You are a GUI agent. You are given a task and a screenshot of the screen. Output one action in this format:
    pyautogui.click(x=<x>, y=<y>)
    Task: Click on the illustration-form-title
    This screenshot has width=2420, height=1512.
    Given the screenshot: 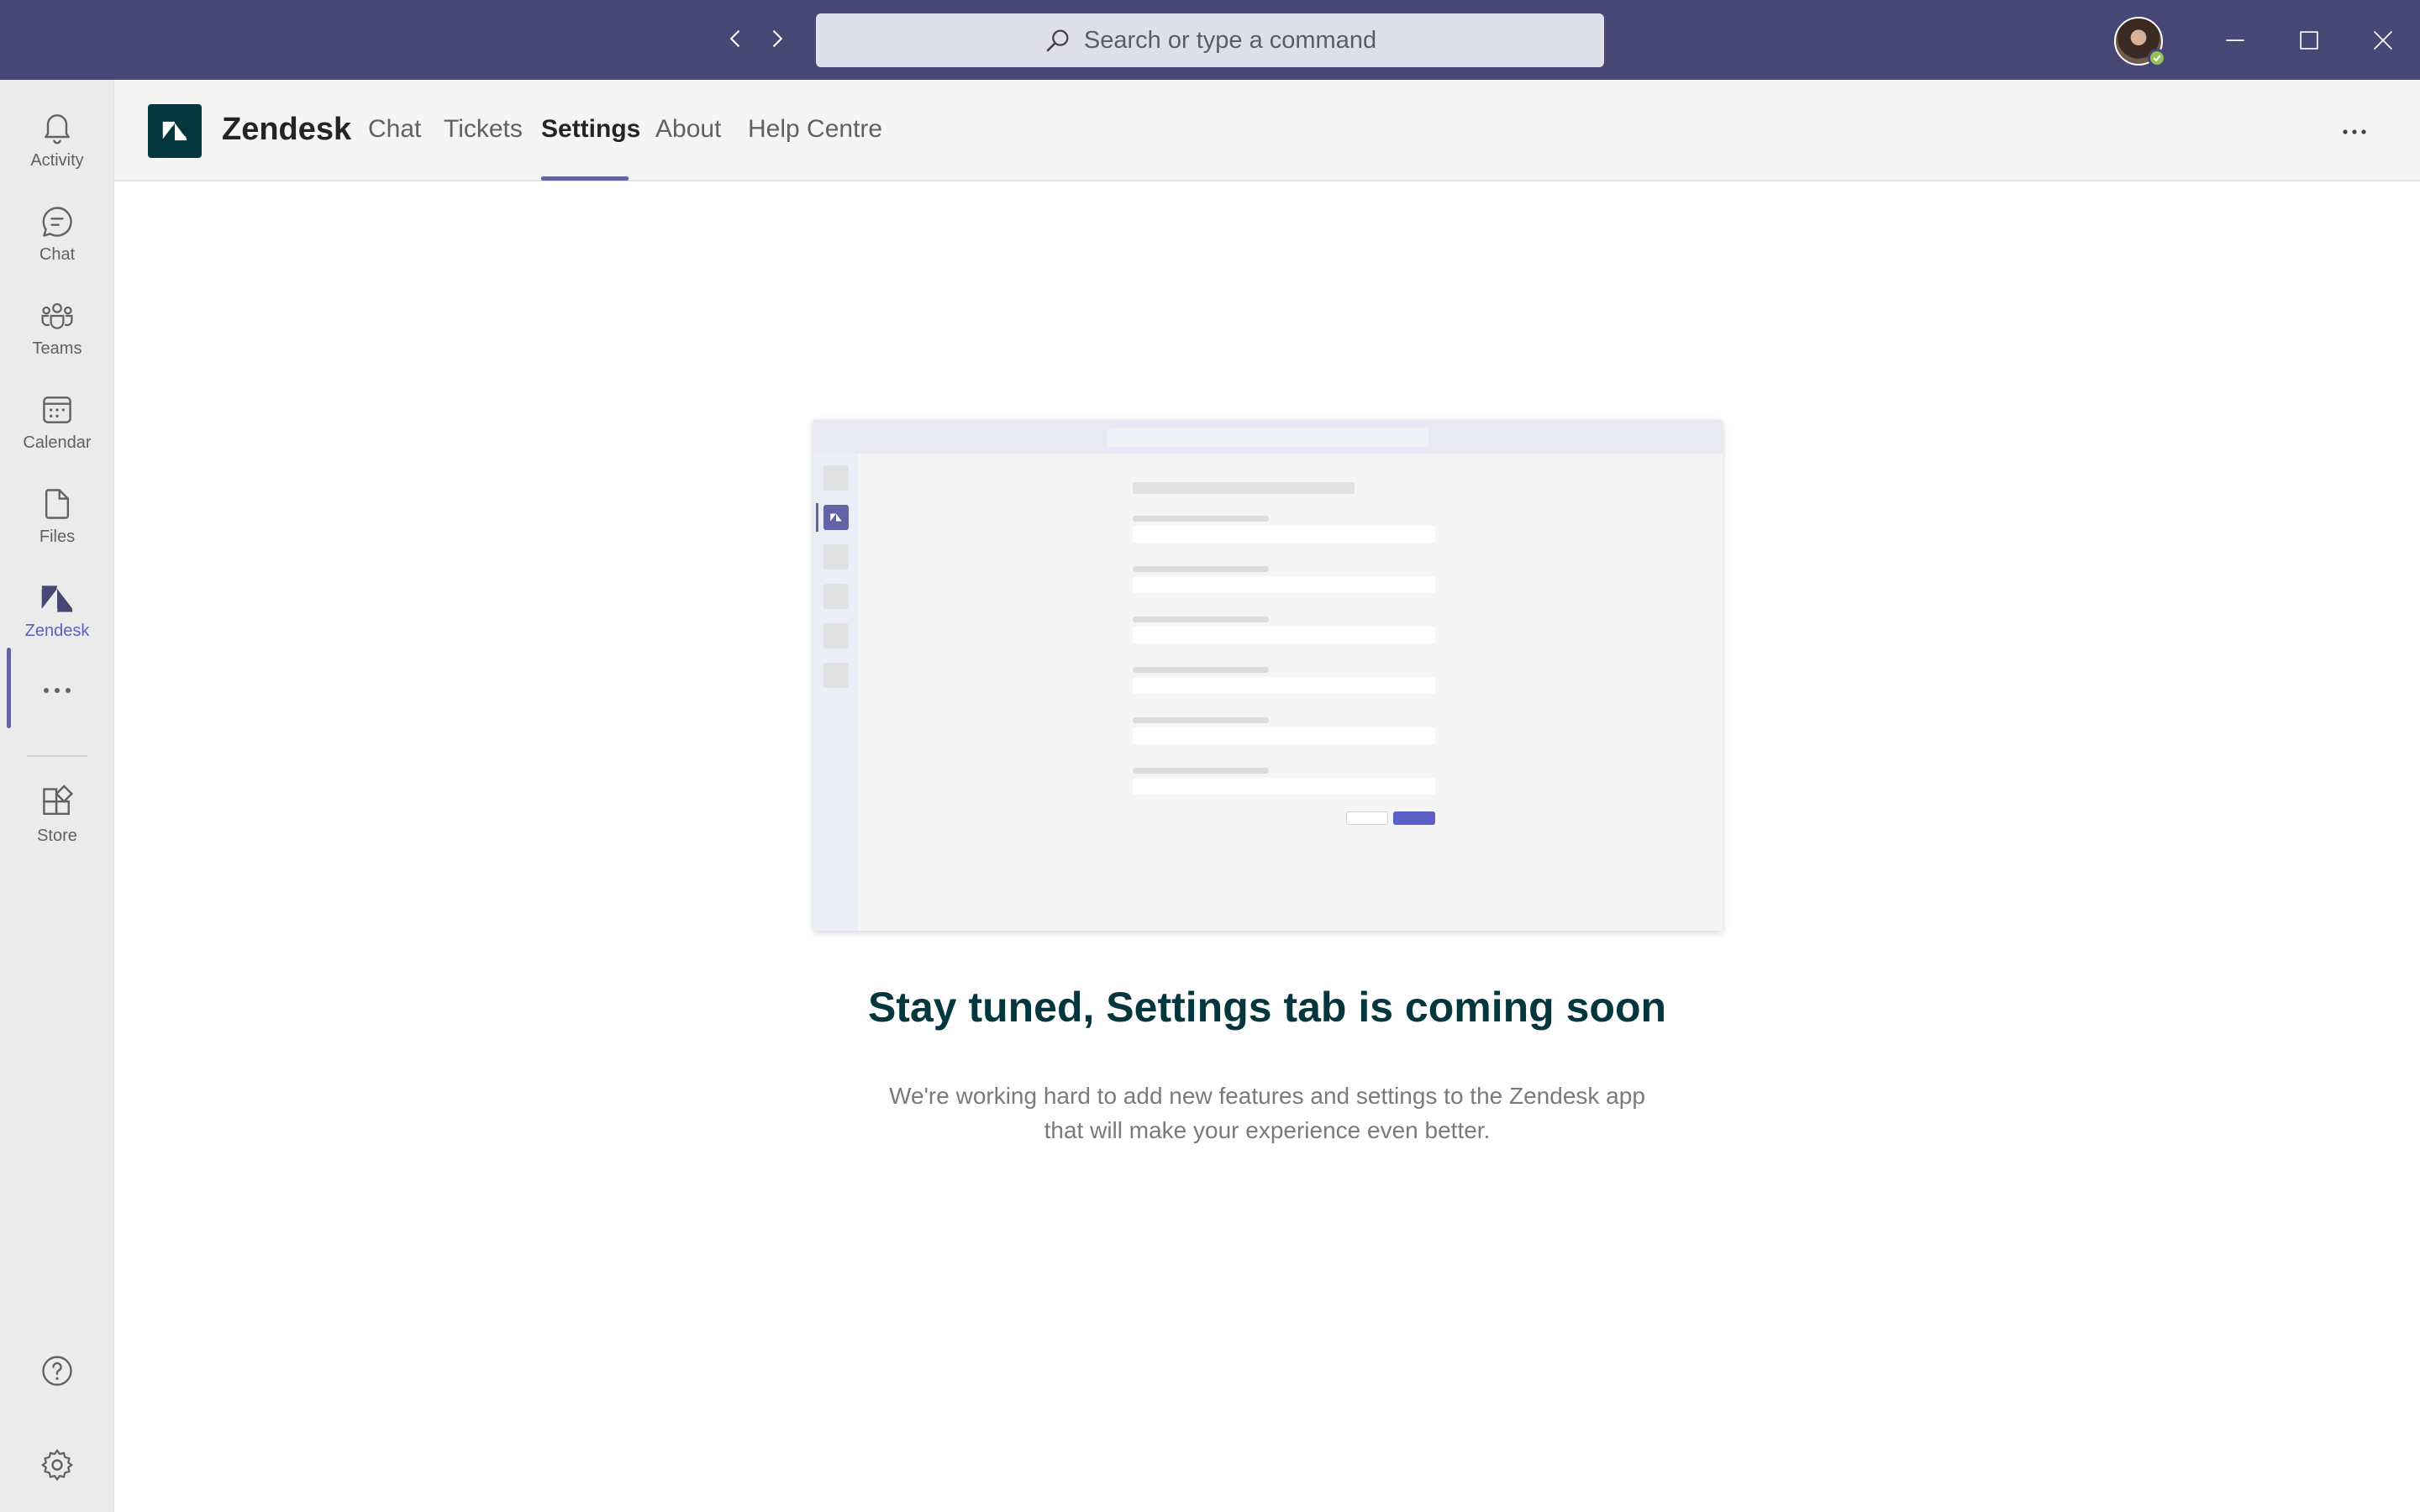 What is the action you would take?
    pyautogui.click(x=1244, y=488)
    